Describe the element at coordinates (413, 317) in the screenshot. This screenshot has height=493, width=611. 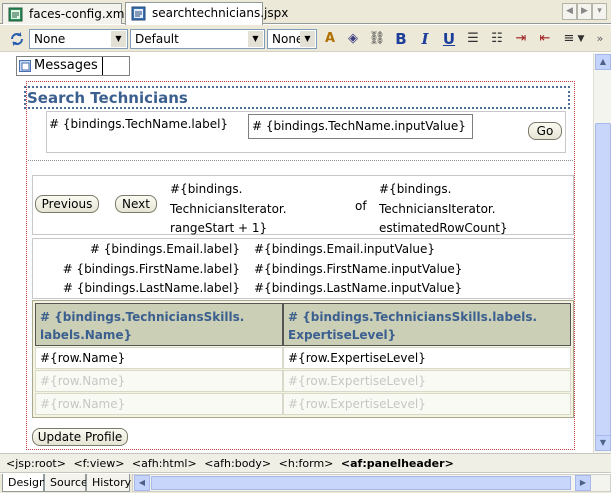
I see `header-line: # {bindings.TechniciansSkills.labels.` at that location.